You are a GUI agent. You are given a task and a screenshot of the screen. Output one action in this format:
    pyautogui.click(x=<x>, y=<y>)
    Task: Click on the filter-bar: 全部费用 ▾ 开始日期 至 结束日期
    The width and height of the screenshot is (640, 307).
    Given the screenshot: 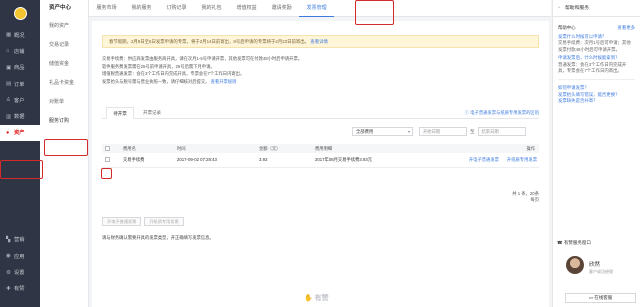 What is the action you would take?
    pyautogui.click(x=439, y=131)
    